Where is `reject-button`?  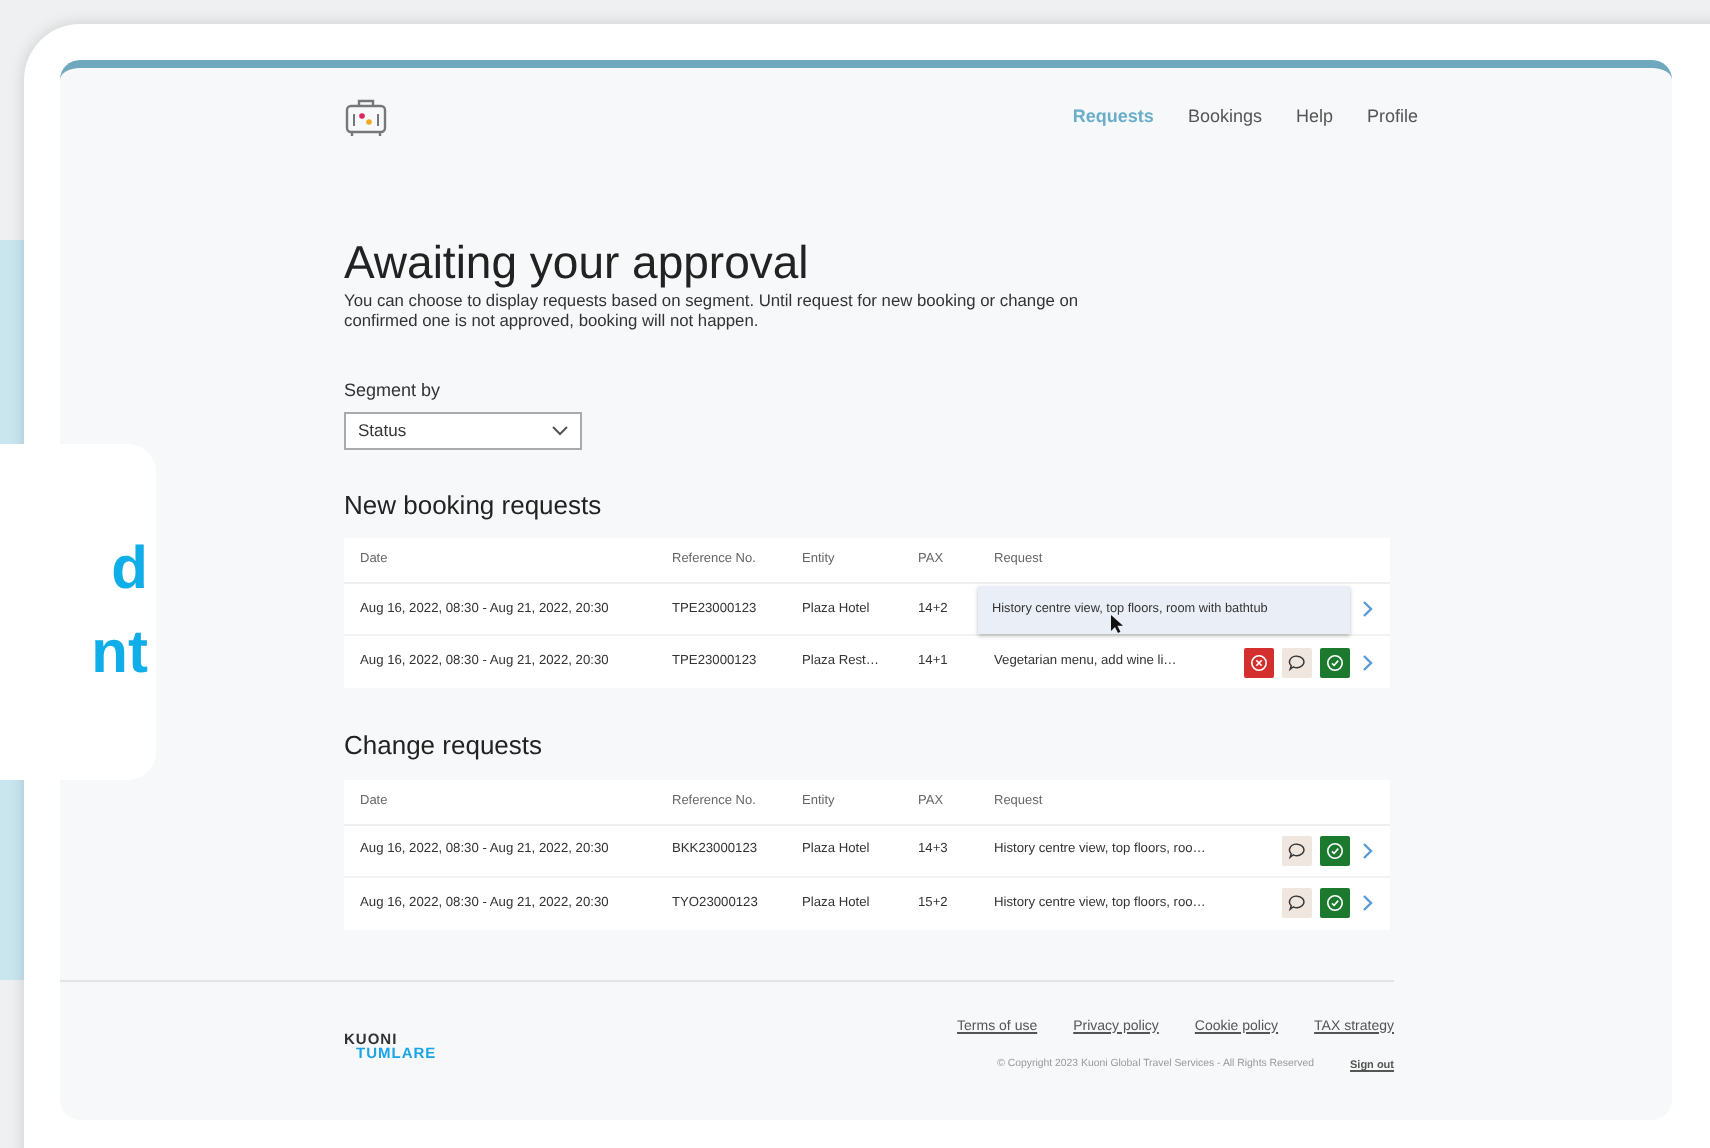
reject-button is located at coordinates (1259, 662).